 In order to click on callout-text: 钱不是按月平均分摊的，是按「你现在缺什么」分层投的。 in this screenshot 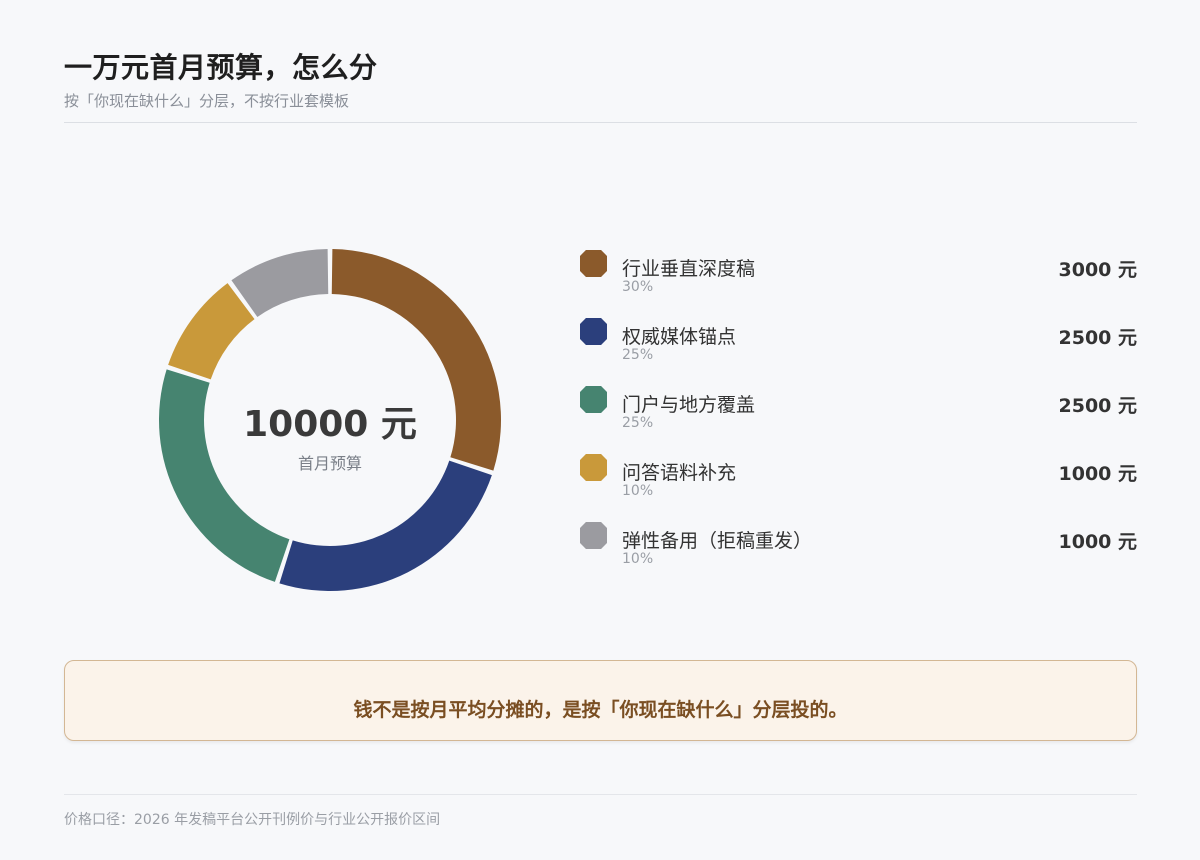, I will do `click(600, 710)`.